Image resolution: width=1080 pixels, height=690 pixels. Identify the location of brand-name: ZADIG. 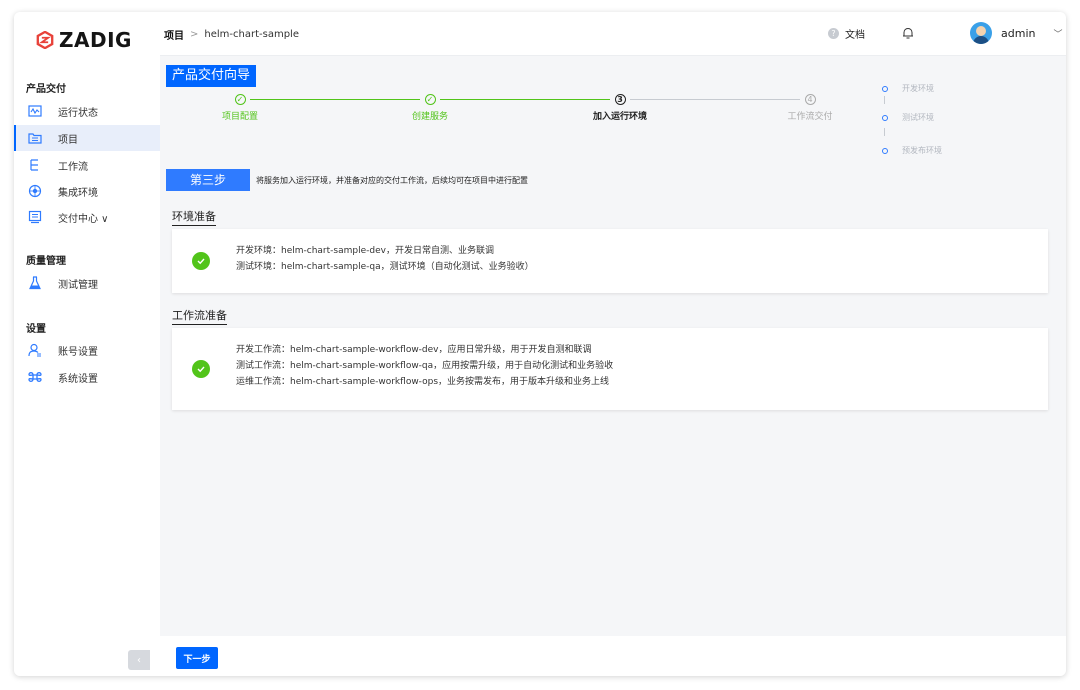
(95, 40).